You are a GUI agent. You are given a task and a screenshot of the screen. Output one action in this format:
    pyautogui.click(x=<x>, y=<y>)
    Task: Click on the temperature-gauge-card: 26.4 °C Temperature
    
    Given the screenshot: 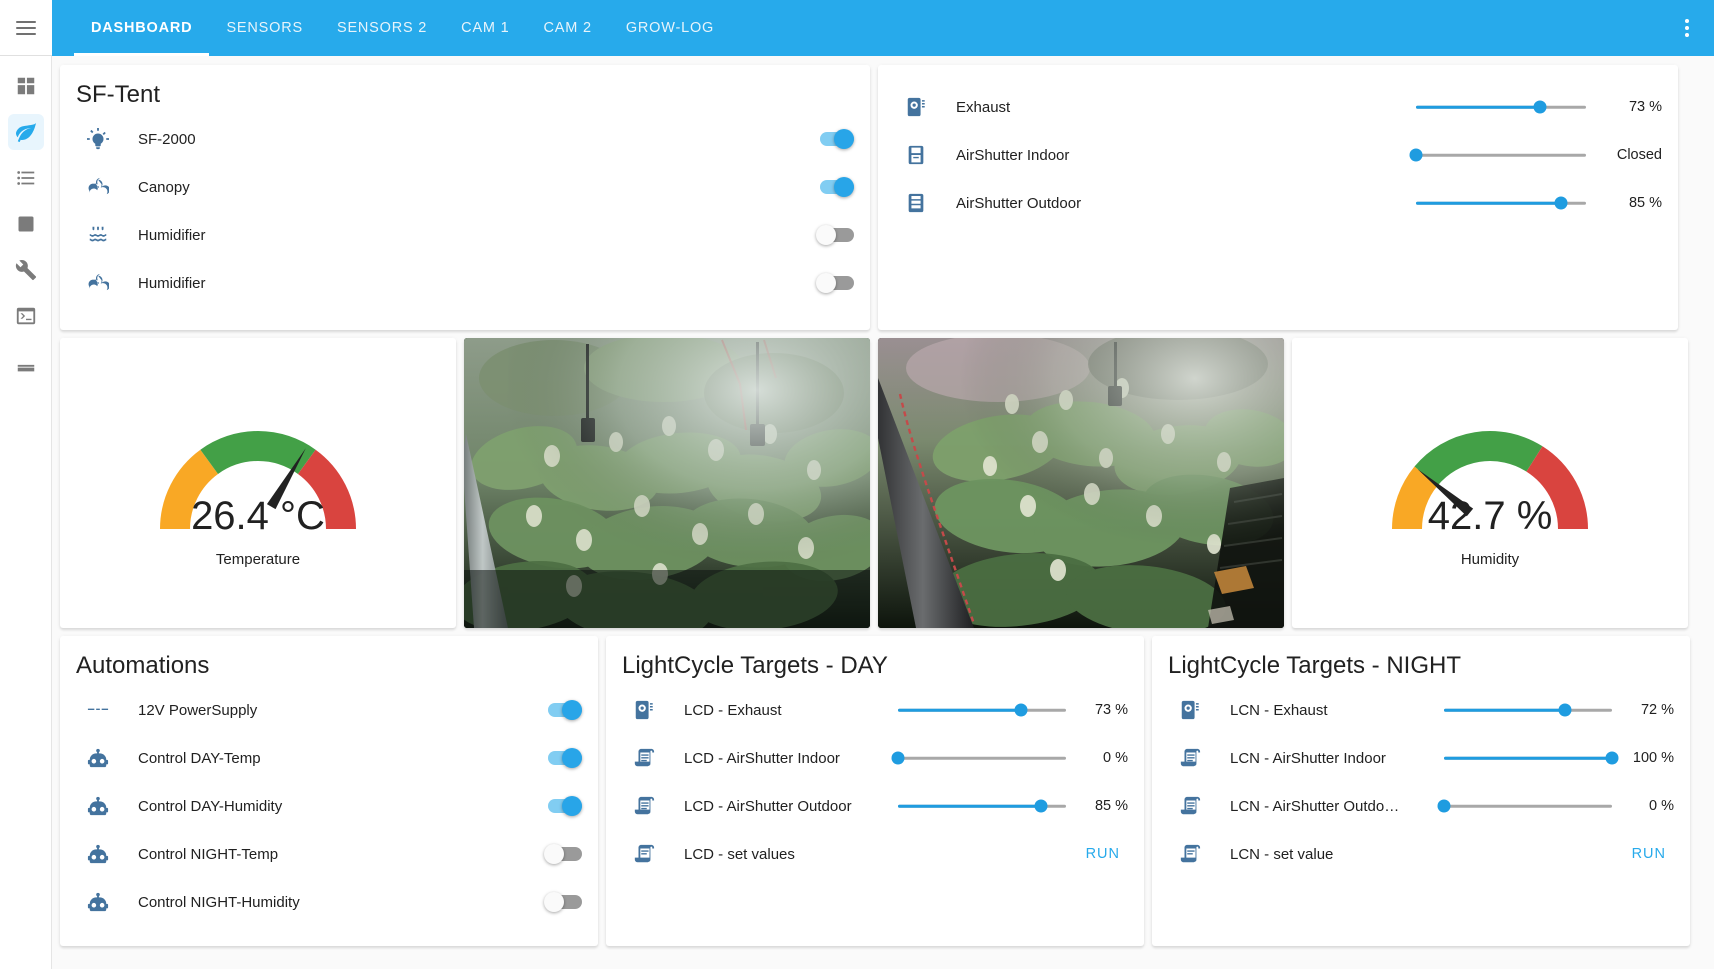 What is the action you would take?
    pyautogui.click(x=258, y=483)
    